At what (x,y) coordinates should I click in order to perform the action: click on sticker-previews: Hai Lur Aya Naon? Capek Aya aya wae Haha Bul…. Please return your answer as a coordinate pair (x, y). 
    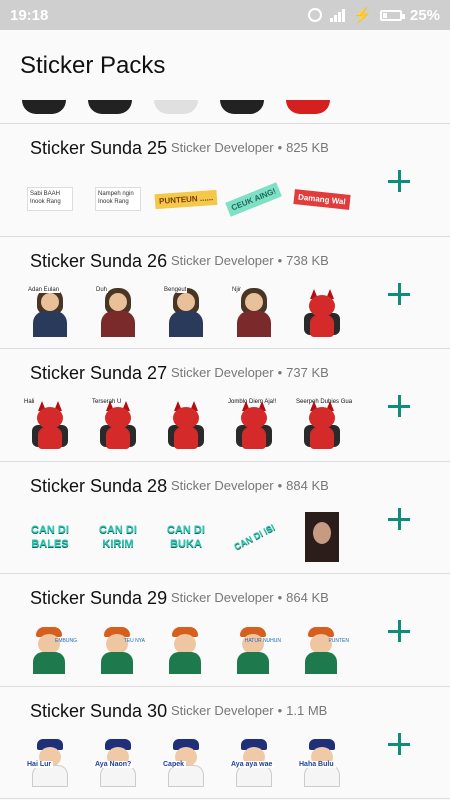
    Looking at the image, I should click on (185, 762).